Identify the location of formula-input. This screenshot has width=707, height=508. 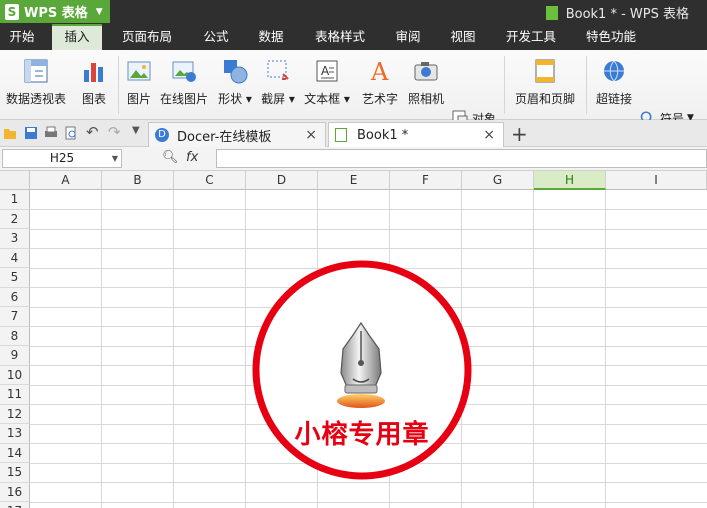
(461, 158).